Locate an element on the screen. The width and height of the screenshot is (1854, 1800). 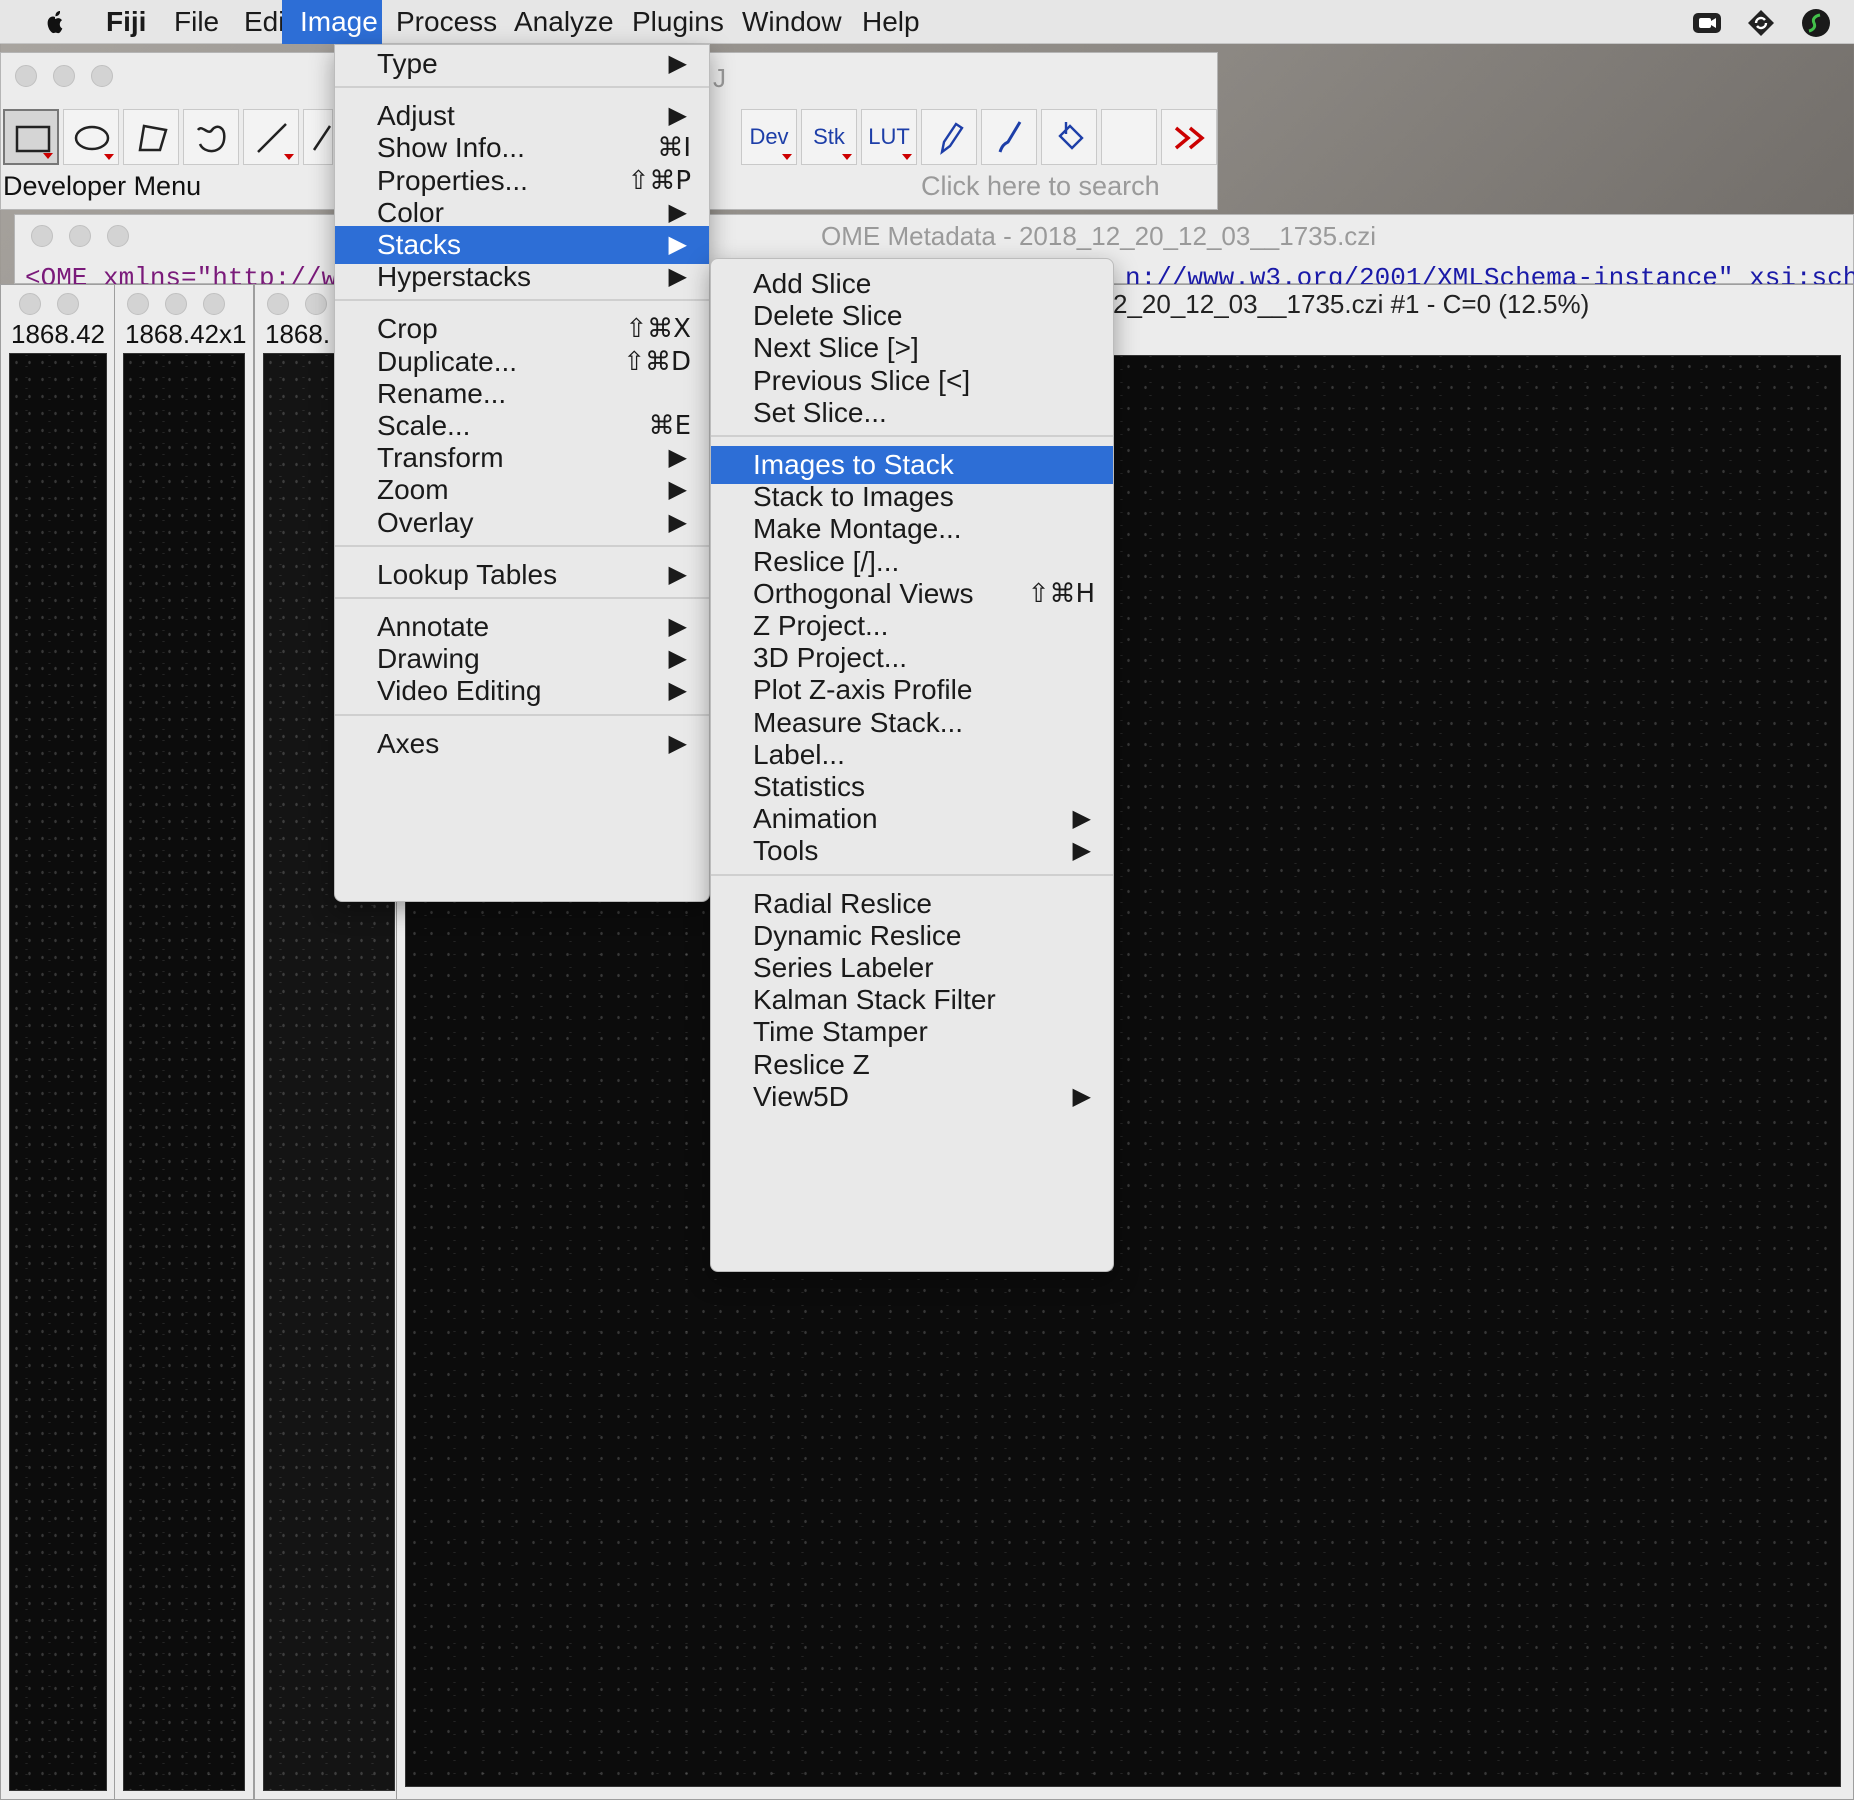
angle-icon is located at coordinates (322, 138).